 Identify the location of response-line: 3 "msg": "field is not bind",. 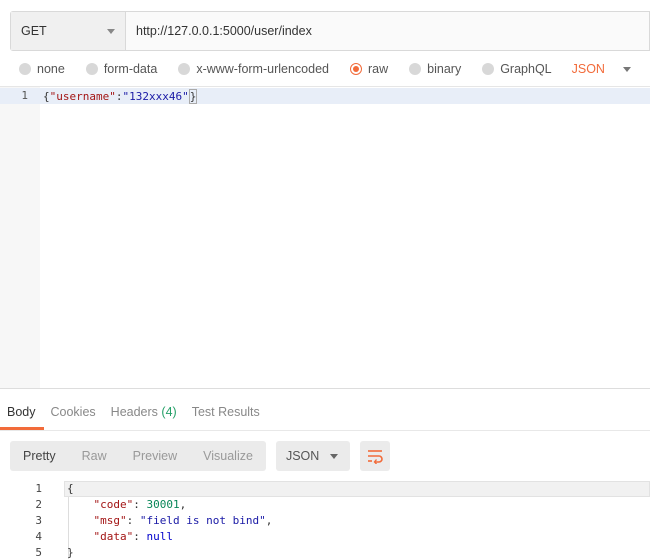
(325, 521).